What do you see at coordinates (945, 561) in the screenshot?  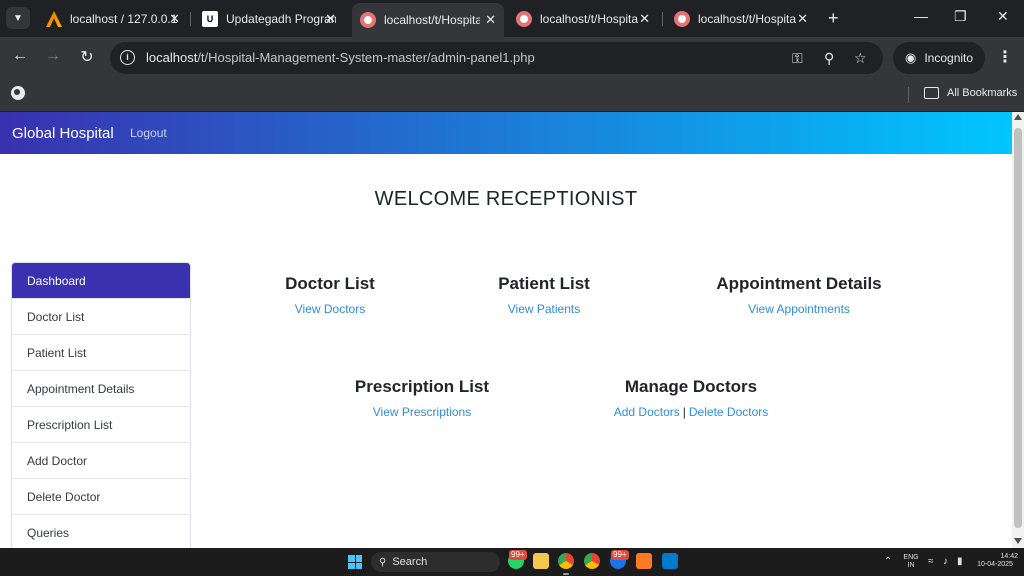 I see `volume-icon: ♪` at bounding box center [945, 561].